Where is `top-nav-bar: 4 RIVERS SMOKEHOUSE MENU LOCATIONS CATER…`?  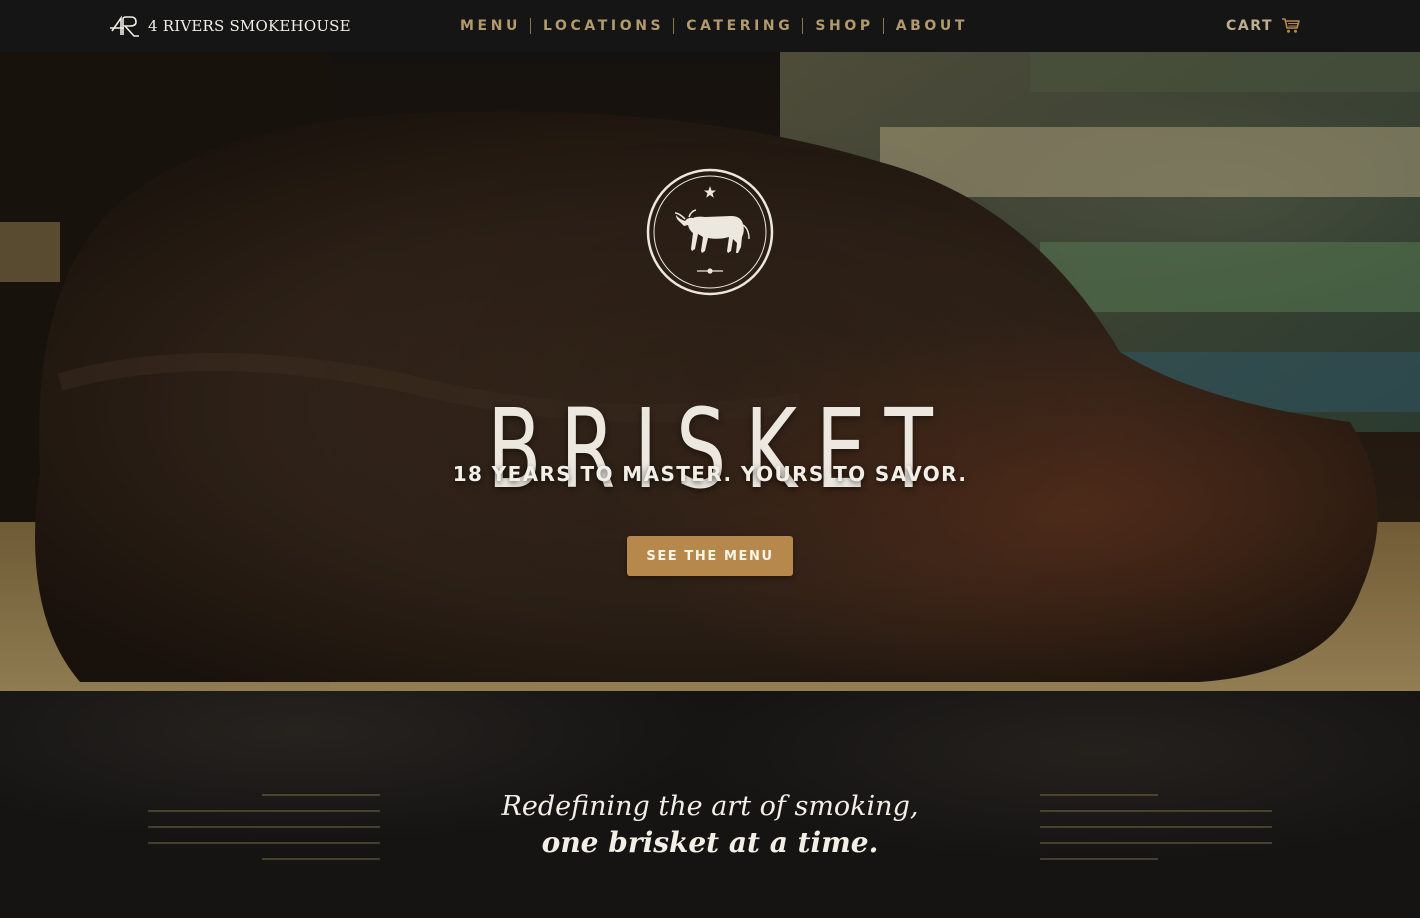
top-nav-bar: 4 RIVERS SMOKEHOUSE MENU LOCATIONS CATER… is located at coordinates (710, 26).